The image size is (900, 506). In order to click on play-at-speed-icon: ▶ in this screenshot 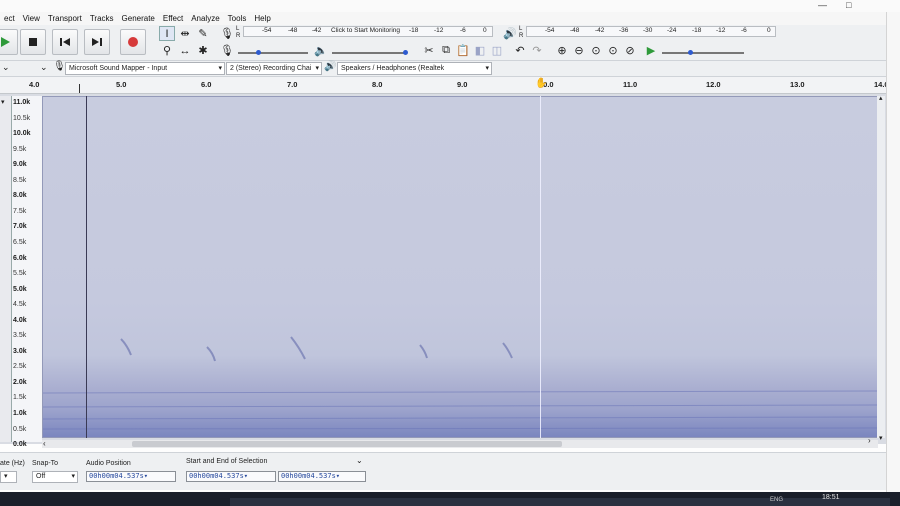, I will do `click(651, 50)`.